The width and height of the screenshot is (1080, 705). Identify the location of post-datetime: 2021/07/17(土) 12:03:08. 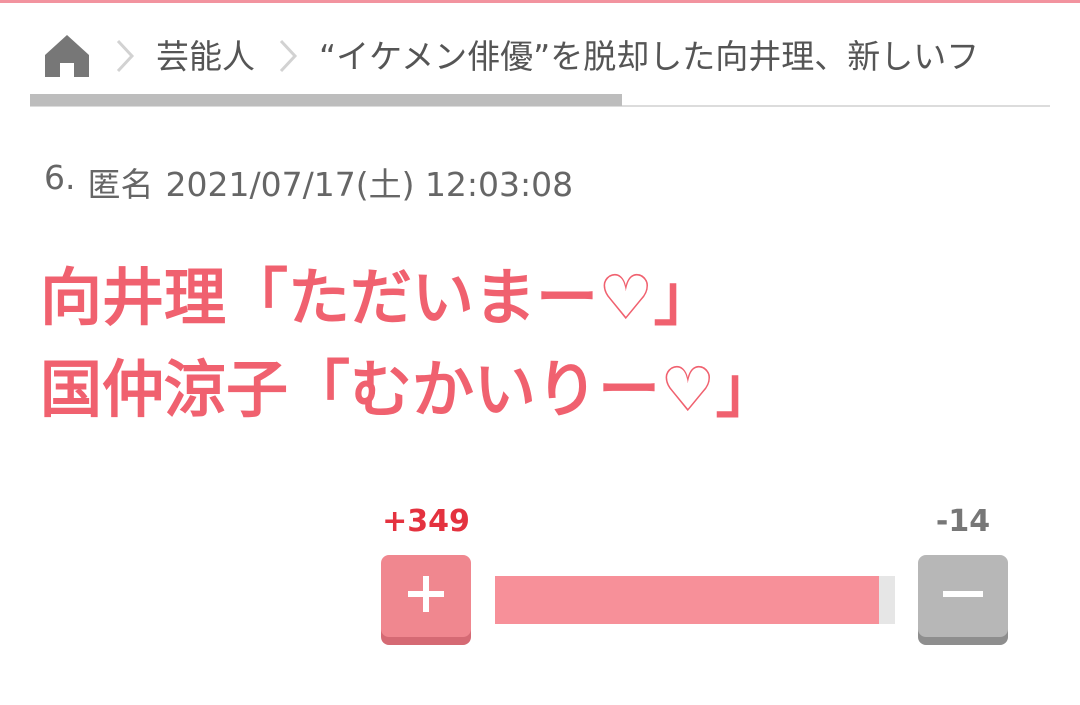
(369, 184).